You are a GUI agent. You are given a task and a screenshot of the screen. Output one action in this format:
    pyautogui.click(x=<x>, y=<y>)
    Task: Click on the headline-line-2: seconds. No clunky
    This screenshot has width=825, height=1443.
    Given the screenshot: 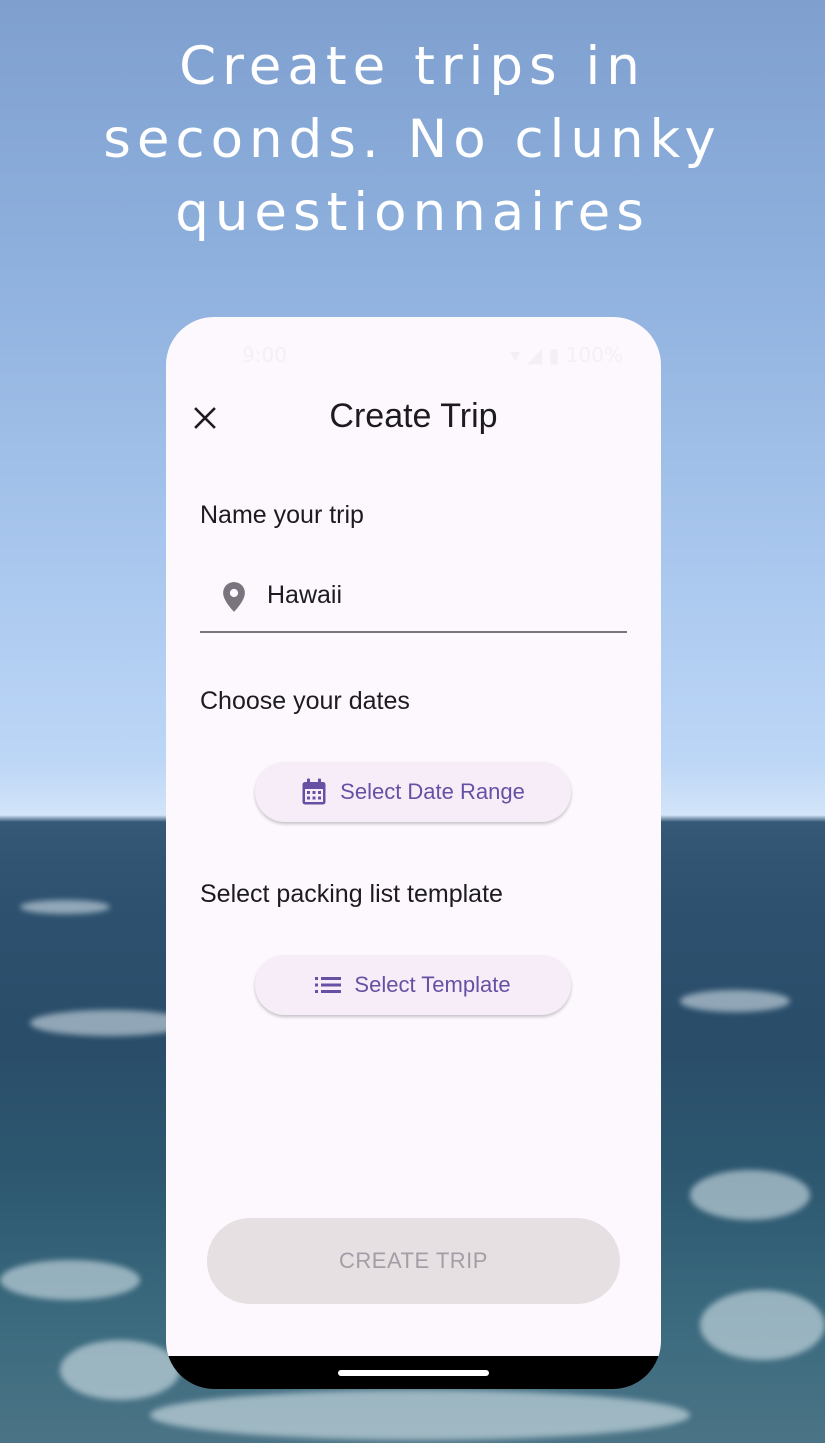 What is the action you would take?
    pyautogui.click(x=412, y=139)
    